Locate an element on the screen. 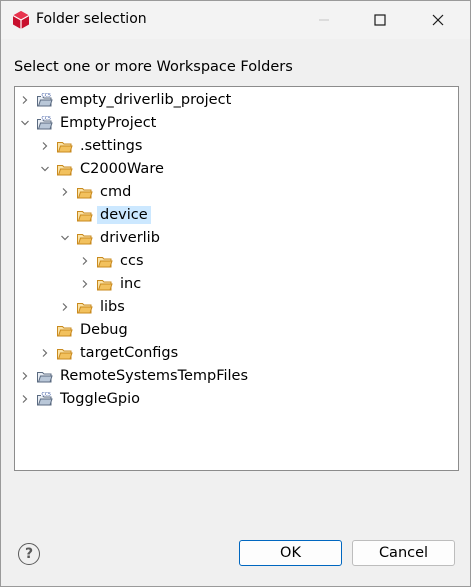  window-title: Folder selection is located at coordinates (91, 19).